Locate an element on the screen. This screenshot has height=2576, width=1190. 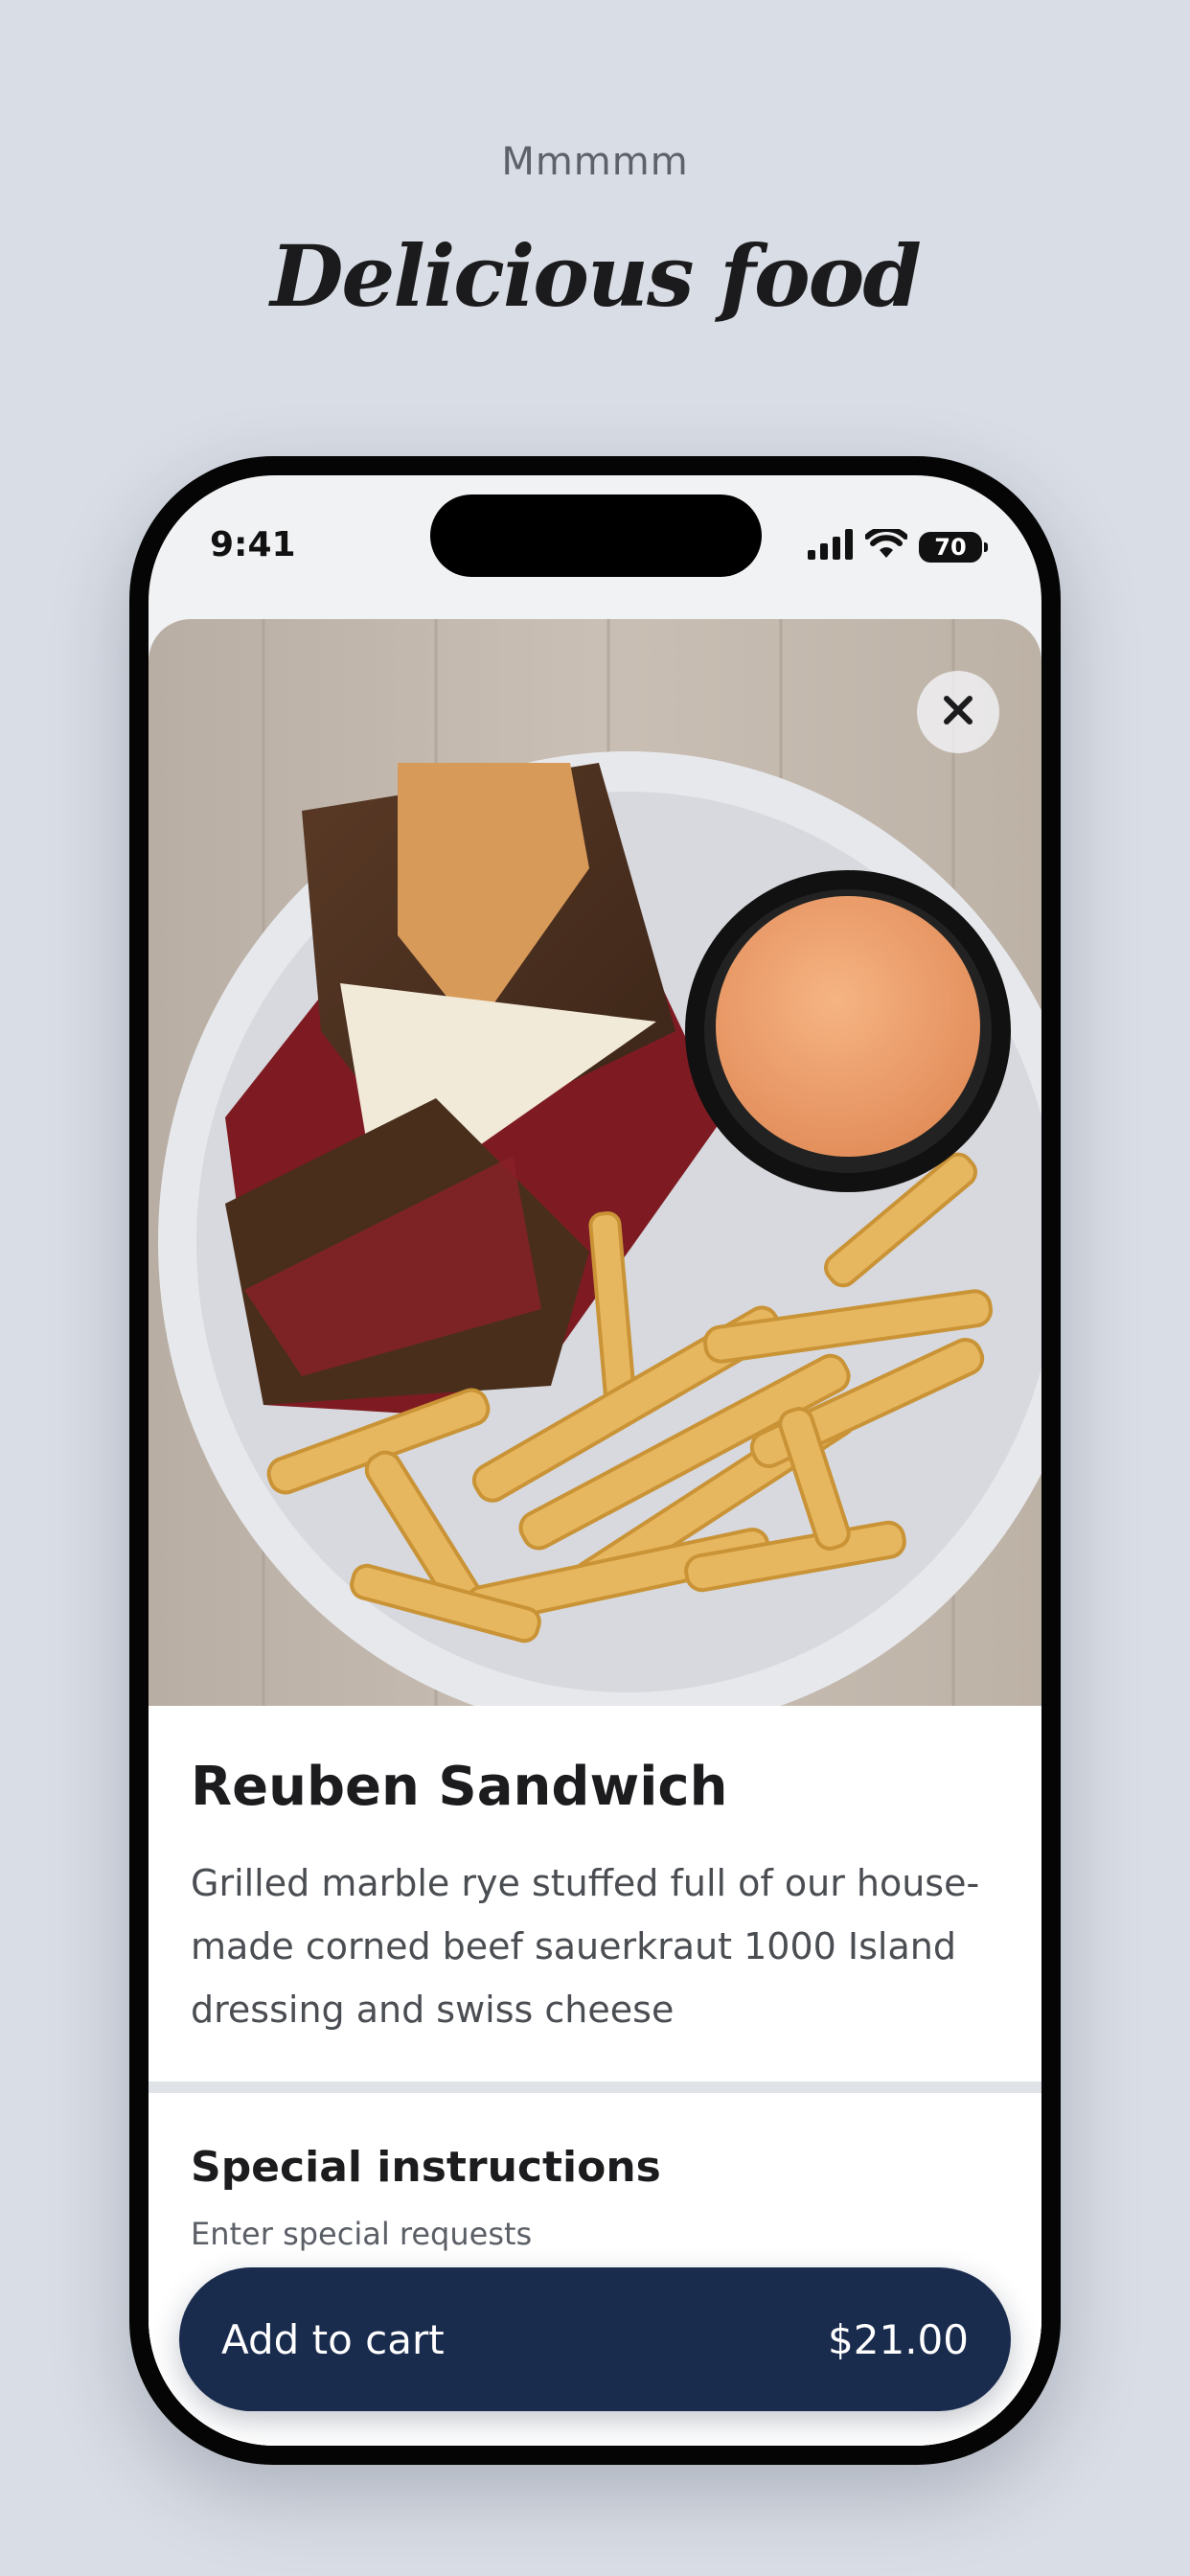
status-time: 9:41 is located at coordinates (253, 544).